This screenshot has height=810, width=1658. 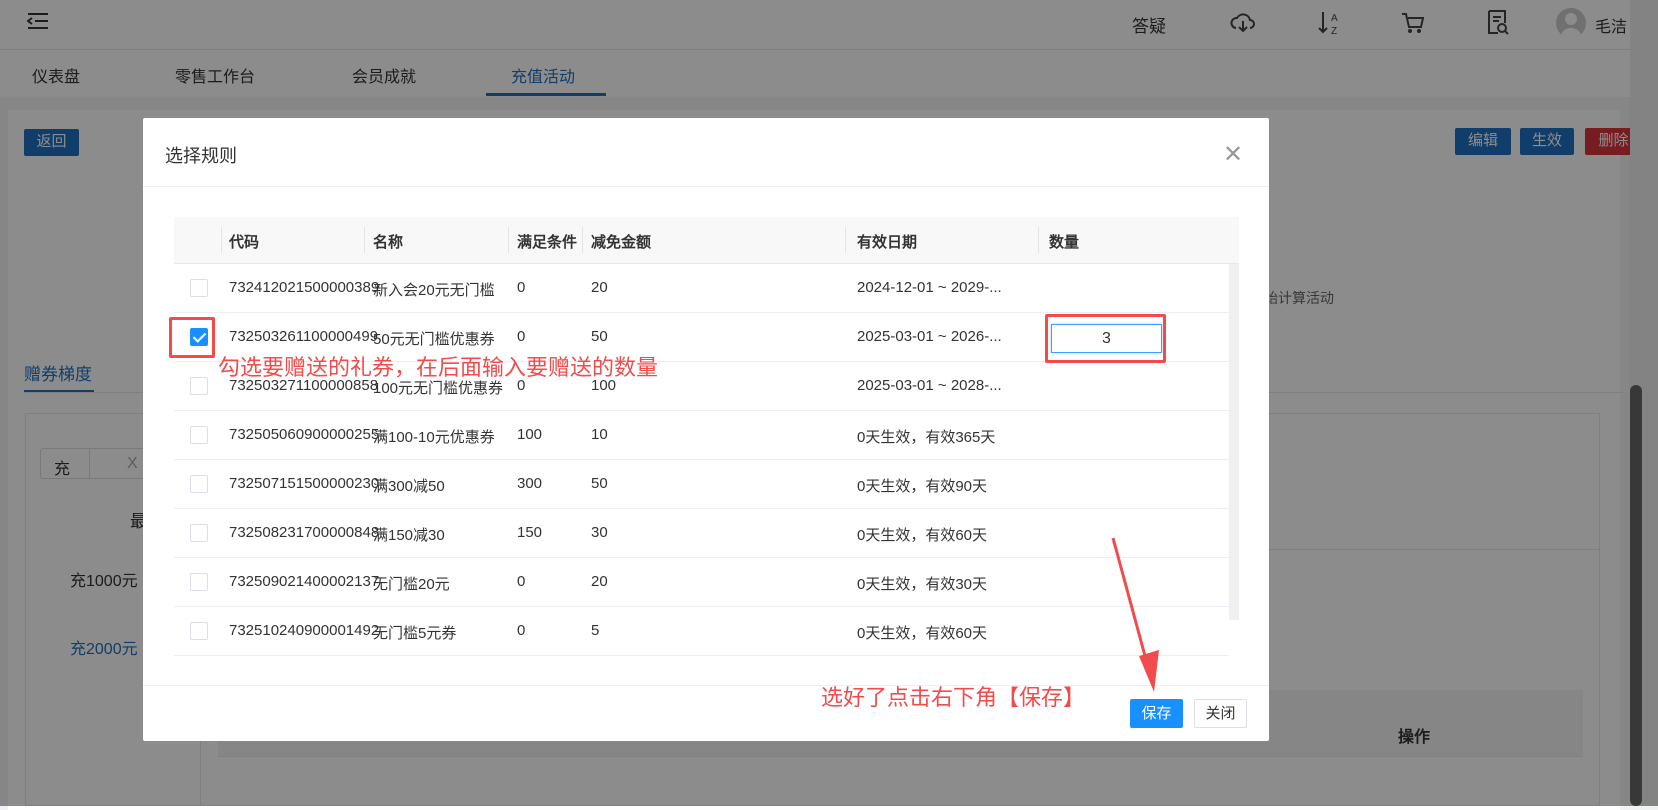 What do you see at coordinates (922, 486) in the screenshot?
I see `cell-valid-date: 0天生效，有效90天` at bounding box center [922, 486].